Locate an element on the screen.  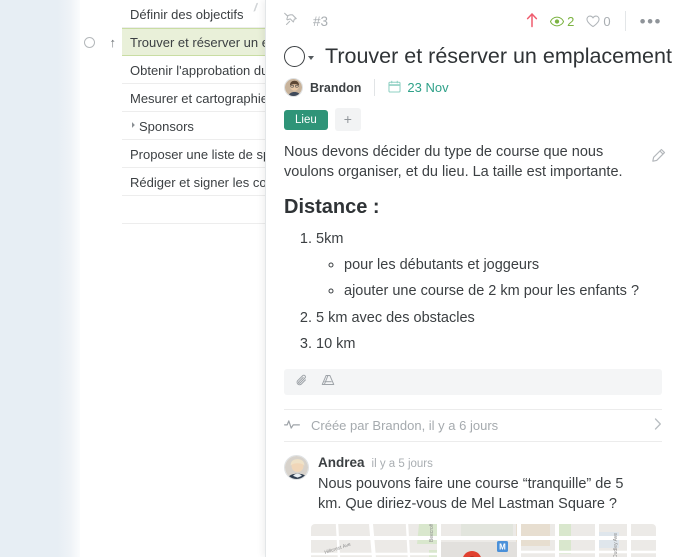
paperclip-icon is located at coordinates (302, 382).